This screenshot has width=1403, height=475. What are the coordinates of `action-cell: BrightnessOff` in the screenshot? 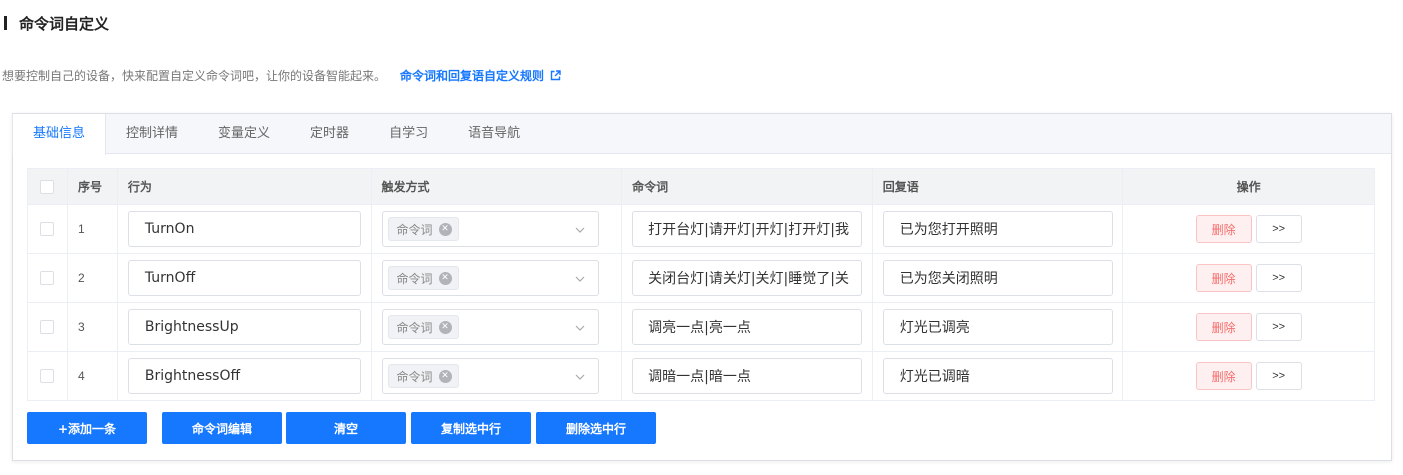 It's located at (245, 376).